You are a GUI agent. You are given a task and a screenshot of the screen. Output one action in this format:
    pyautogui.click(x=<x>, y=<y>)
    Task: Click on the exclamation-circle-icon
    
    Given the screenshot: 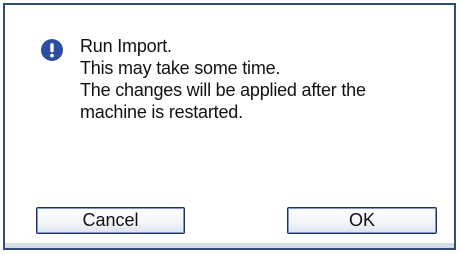 What is the action you would take?
    pyautogui.click(x=52, y=50)
    